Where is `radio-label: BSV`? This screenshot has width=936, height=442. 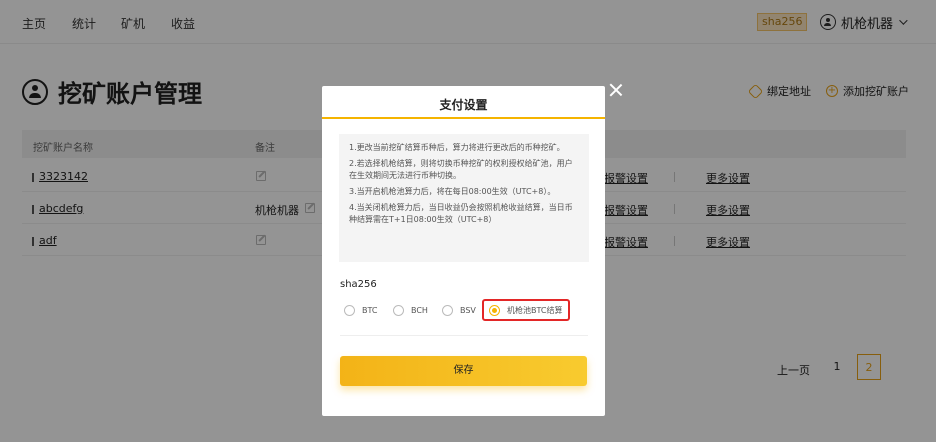 radio-label: BSV is located at coordinates (468, 310).